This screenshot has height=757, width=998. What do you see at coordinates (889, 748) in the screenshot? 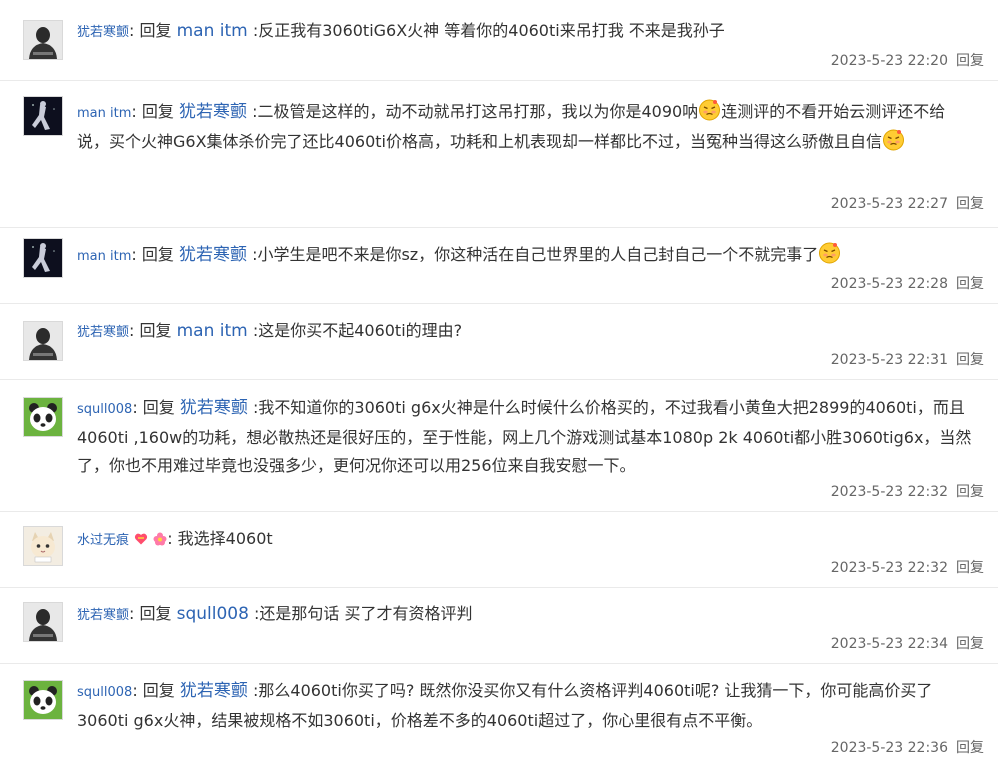
I see `timestamp: 2023-5-23 22:36` at bounding box center [889, 748].